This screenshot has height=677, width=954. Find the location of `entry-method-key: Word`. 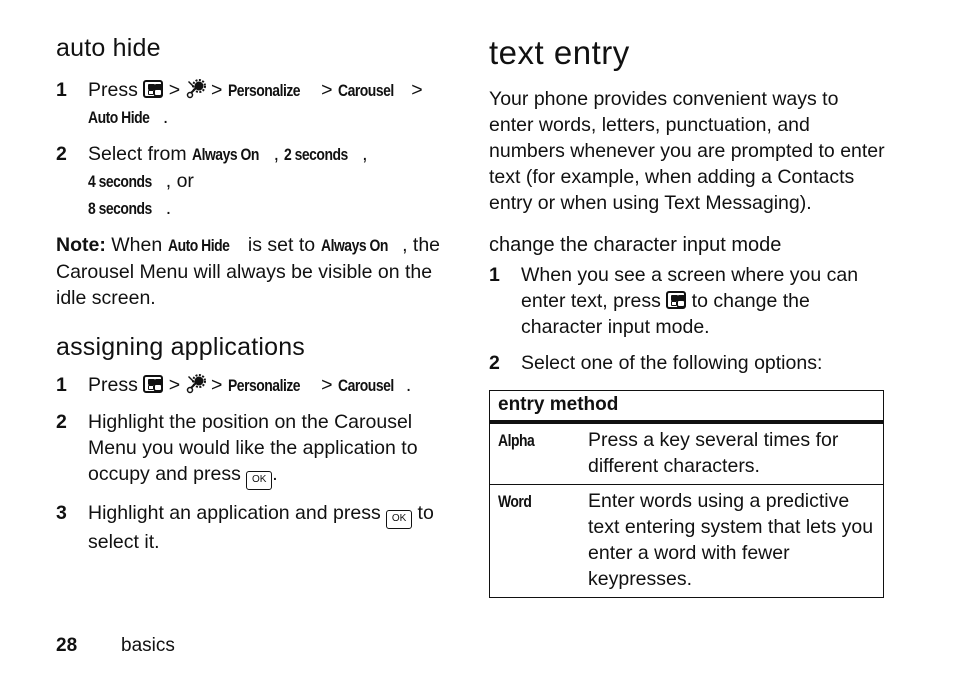

entry-method-key: Word is located at coordinates (515, 501).